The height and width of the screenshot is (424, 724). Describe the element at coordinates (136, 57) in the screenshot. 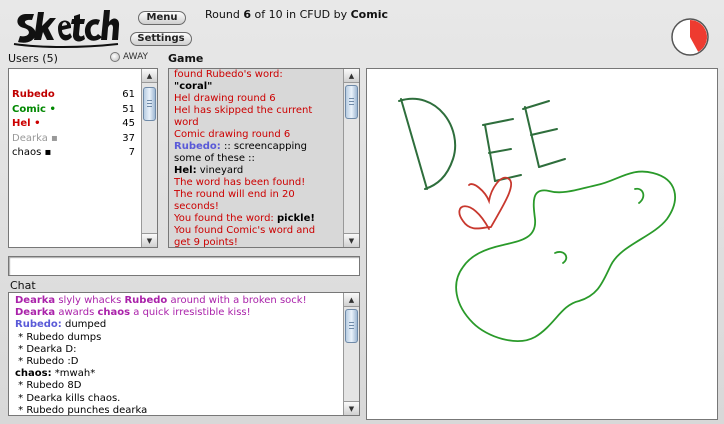

I see `away-label: AWAY` at that location.